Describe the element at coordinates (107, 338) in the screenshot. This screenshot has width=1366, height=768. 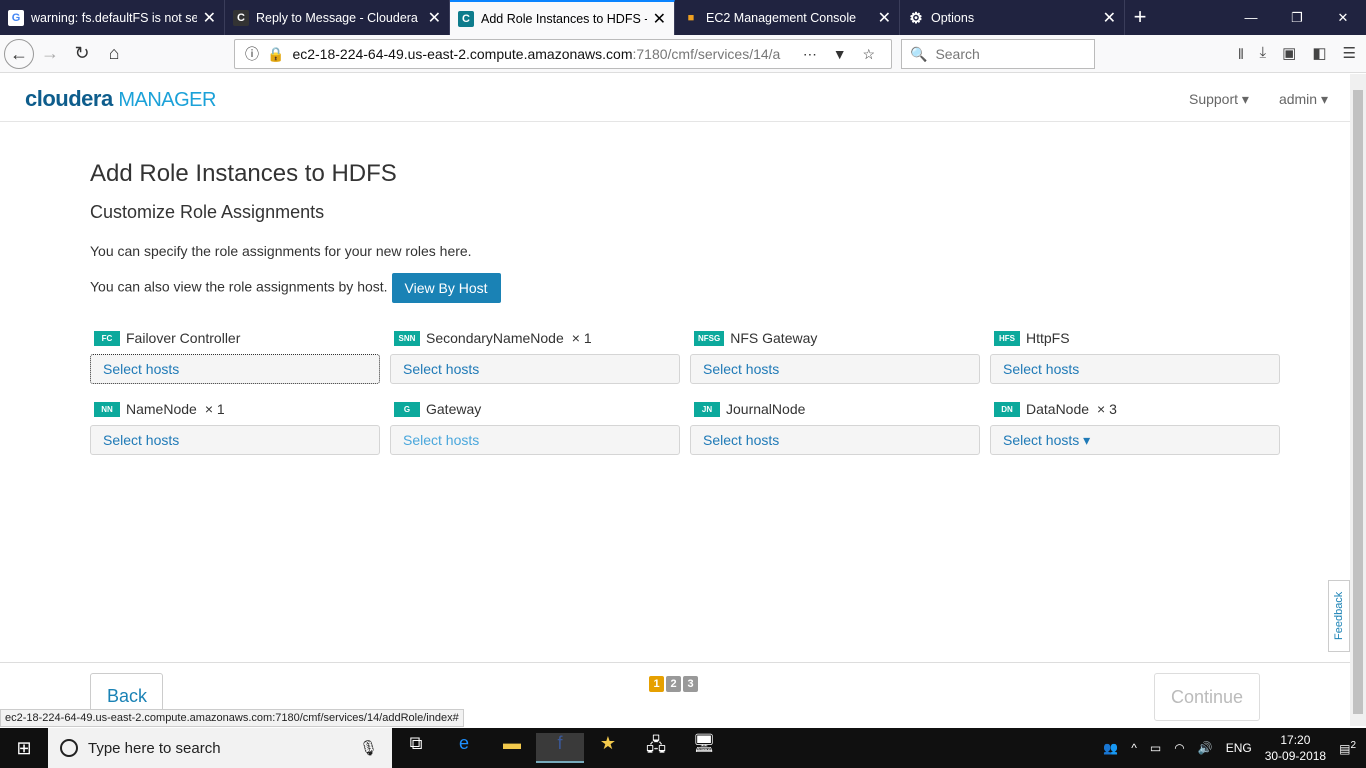
I see `role-badge: FC` at that location.